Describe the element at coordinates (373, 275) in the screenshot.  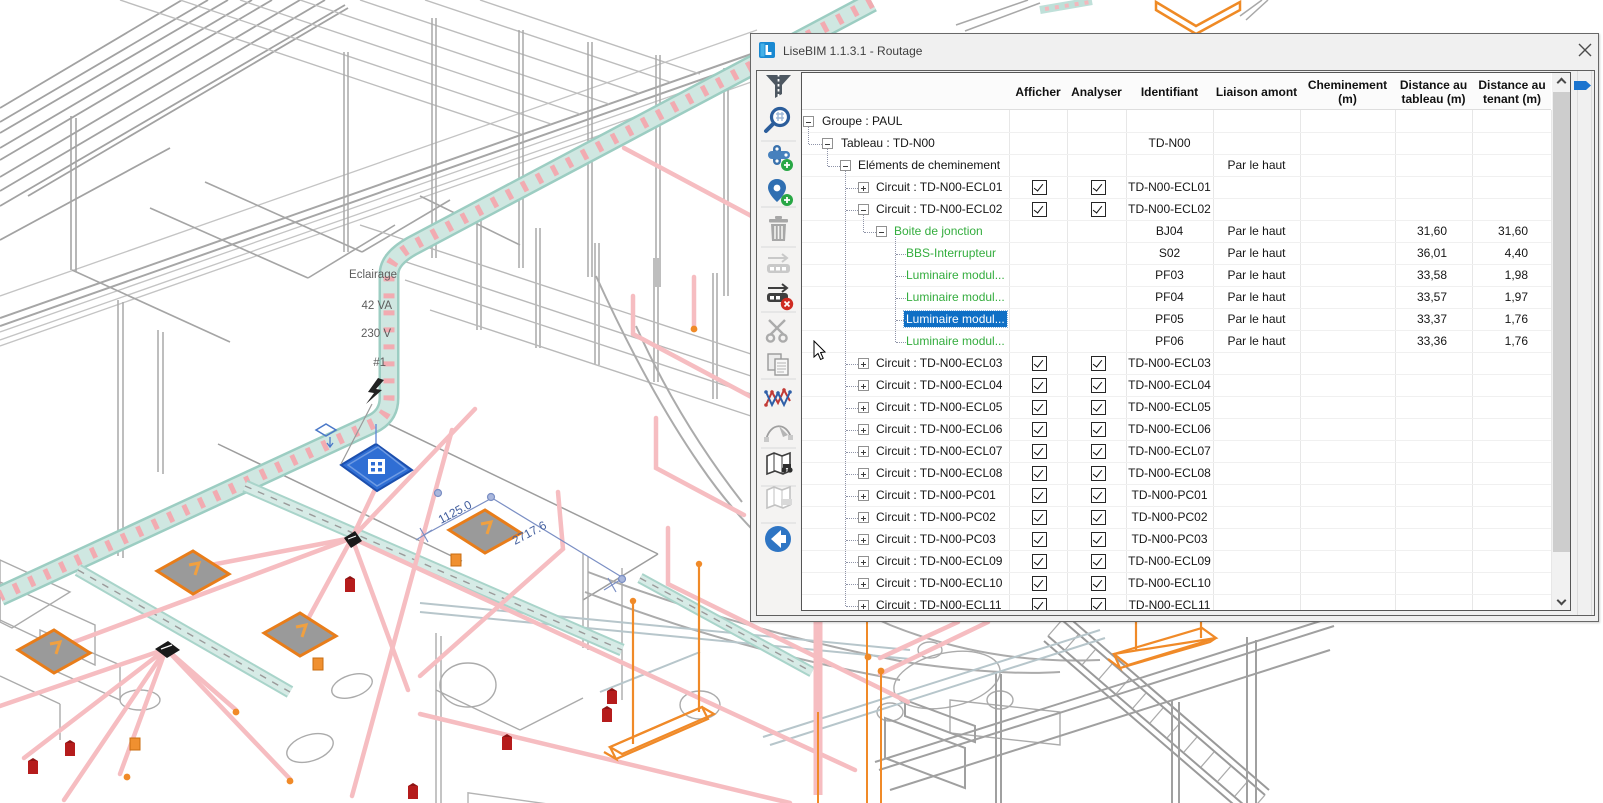
I see `svg-text: Eclairage` at that location.